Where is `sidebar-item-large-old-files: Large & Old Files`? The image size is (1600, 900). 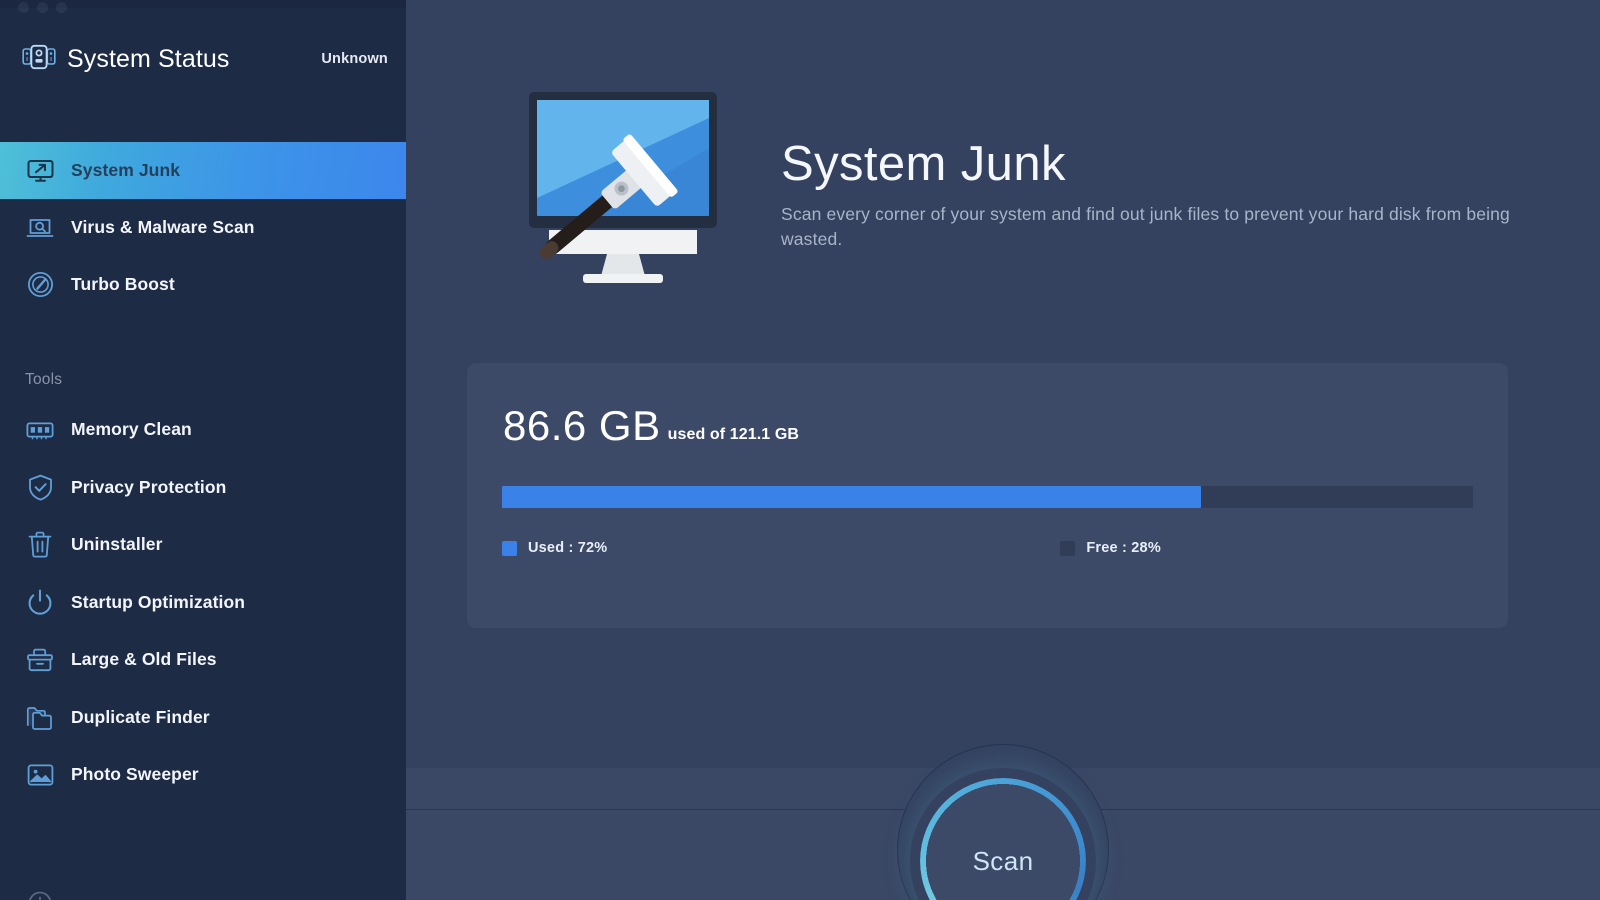 sidebar-item-large-old-files: Large & Old Files is located at coordinates (203, 660).